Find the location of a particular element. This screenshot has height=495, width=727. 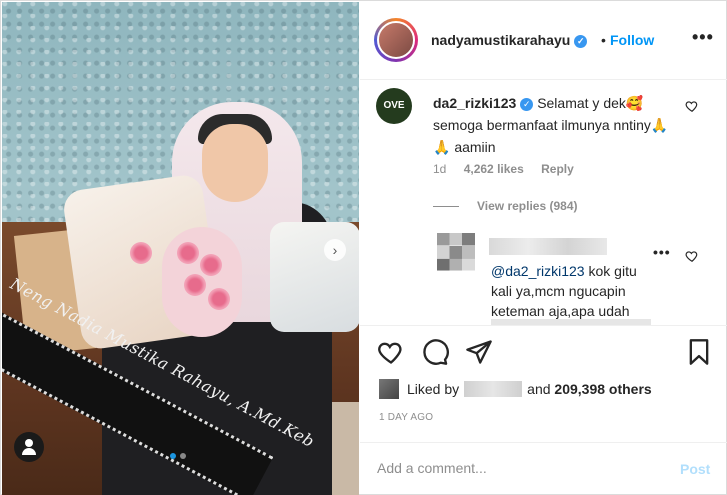

likes-count: 209,398 others is located at coordinates (602, 389).